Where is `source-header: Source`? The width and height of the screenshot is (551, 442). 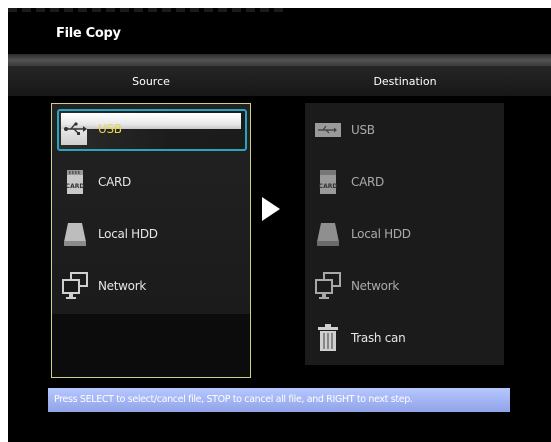
source-header: Source is located at coordinates (151, 81).